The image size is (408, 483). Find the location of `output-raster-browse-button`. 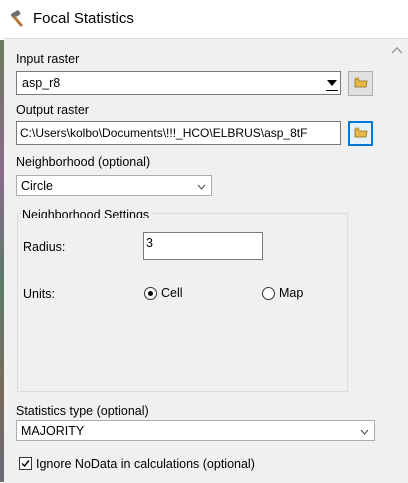

output-raster-browse-button is located at coordinates (360, 133).